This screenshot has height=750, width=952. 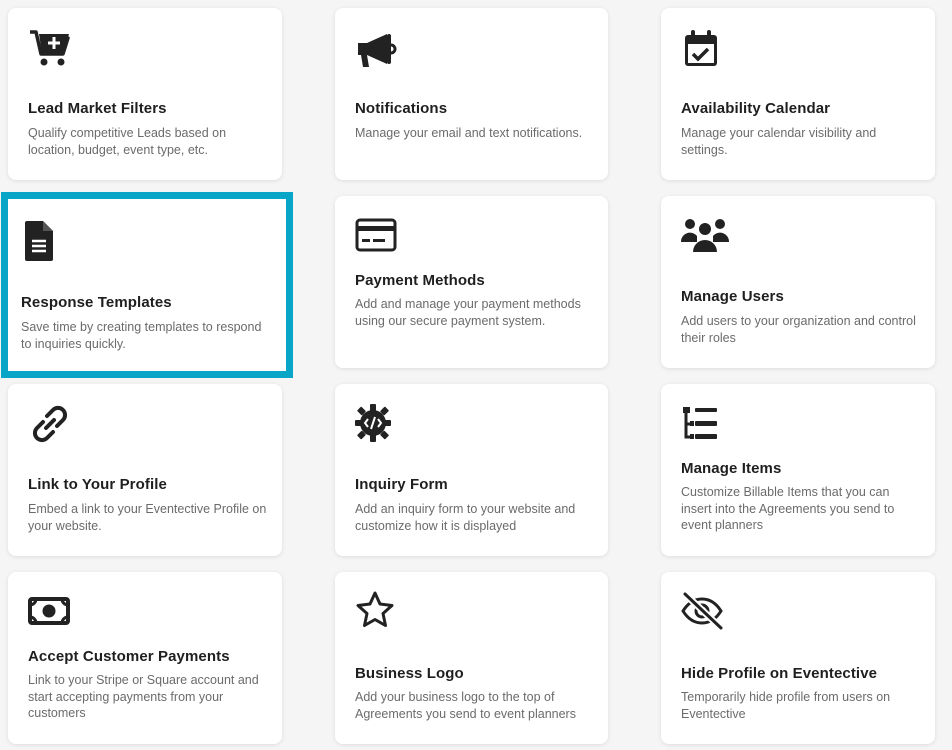 I want to click on cart-plus-icon, so click(x=50, y=50).